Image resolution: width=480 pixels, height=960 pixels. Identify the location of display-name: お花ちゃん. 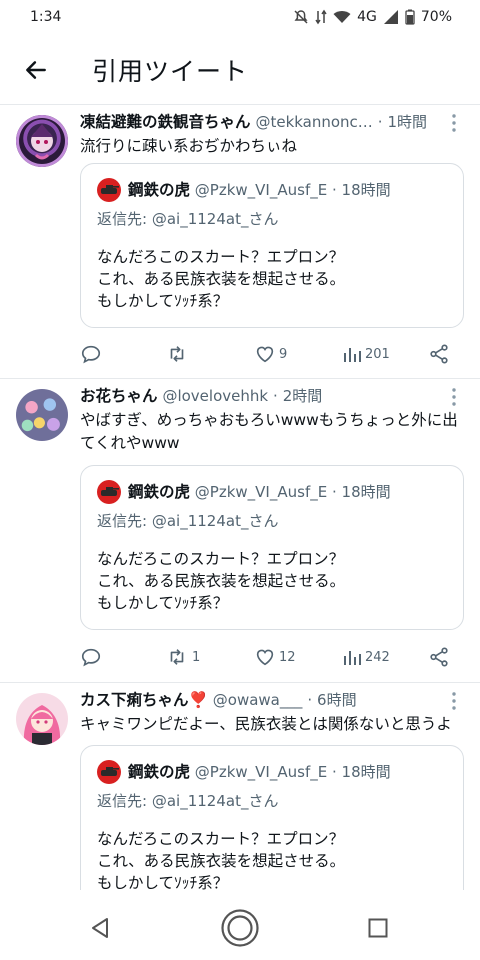
(119, 396).